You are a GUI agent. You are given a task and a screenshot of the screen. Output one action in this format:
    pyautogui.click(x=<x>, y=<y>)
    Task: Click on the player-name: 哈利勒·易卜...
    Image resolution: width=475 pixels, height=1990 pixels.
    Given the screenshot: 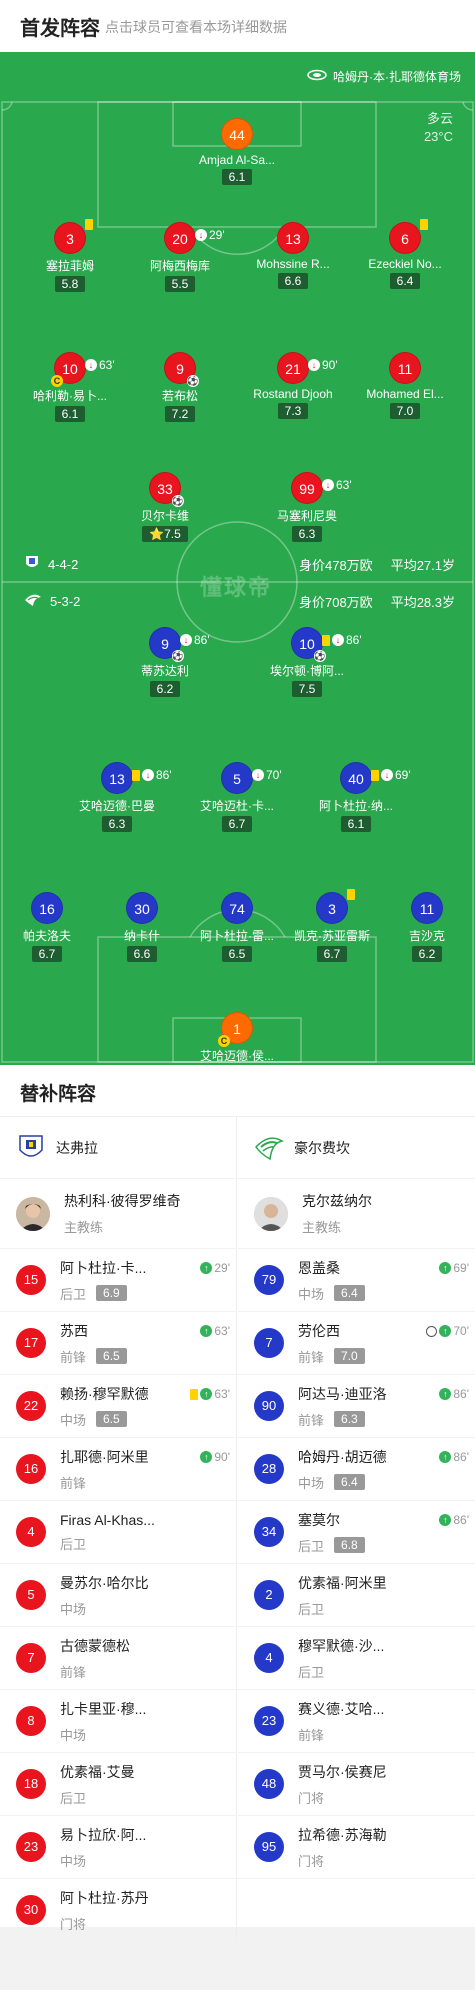 What is the action you would take?
    pyautogui.click(x=70, y=396)
    